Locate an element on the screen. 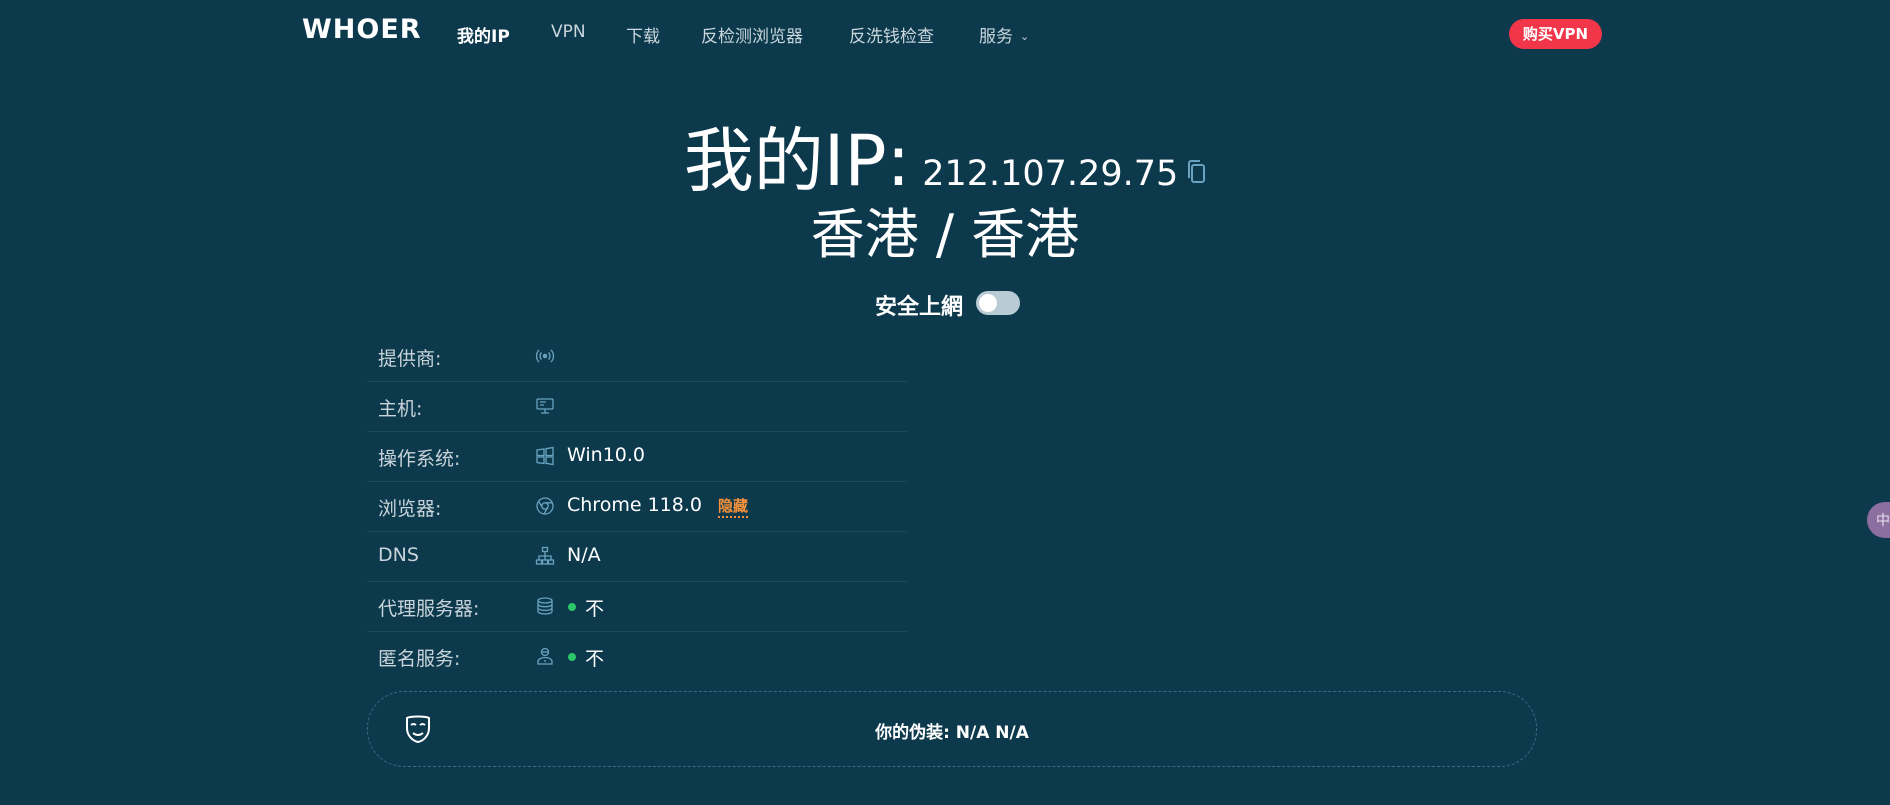 This screenshot has height=805, width=1890. disguise-text: 你的伪装: N/A N/A is located at coordinates (952, 733).